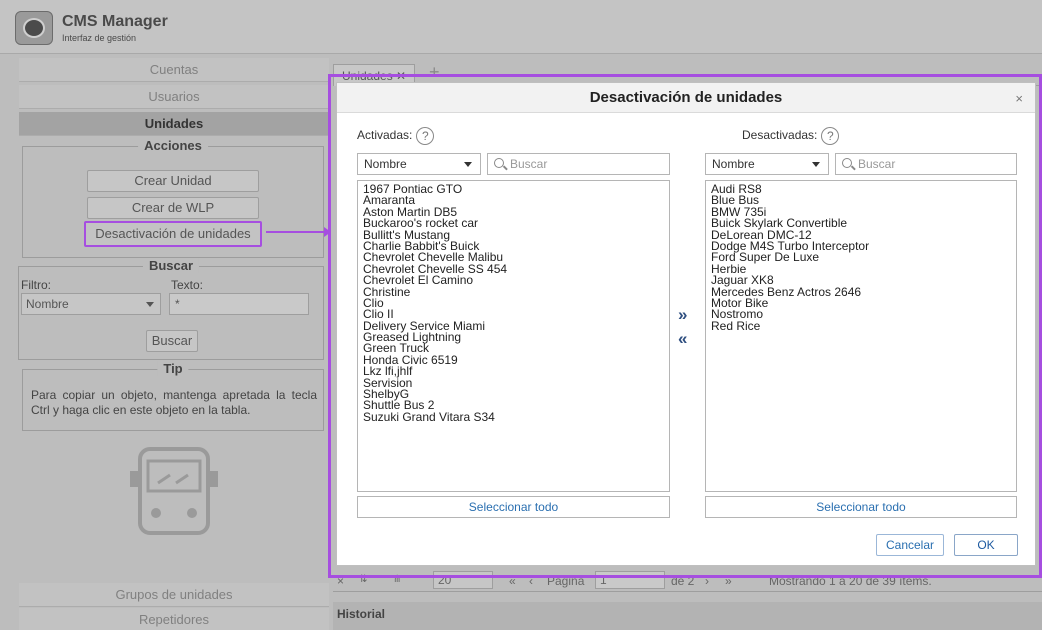  I want to click on list-item: Ford Super De Luxe, so click(861, 257).